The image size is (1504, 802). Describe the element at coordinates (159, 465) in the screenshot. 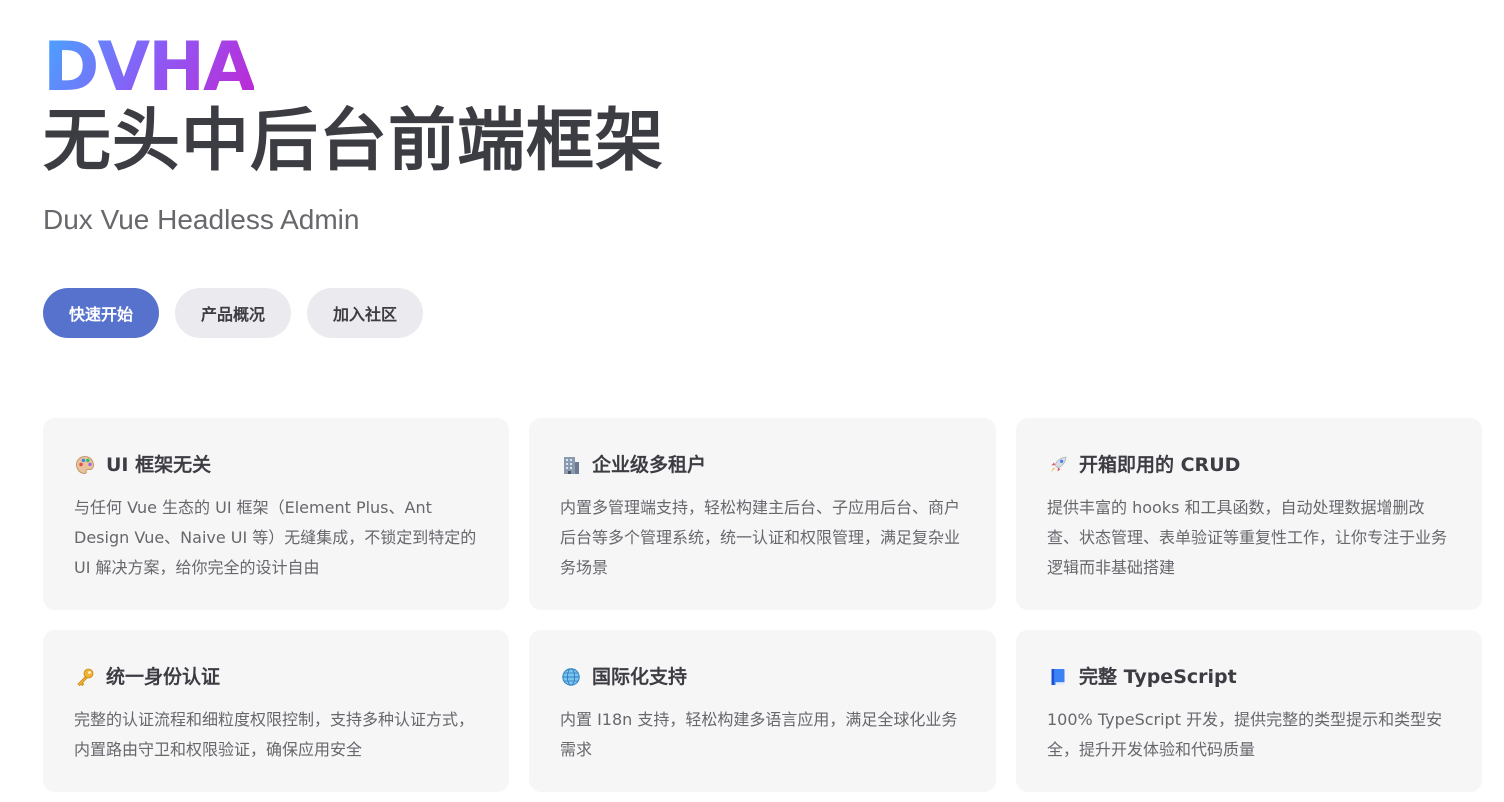

I see `feature-title: UI 框架无关` at that location.